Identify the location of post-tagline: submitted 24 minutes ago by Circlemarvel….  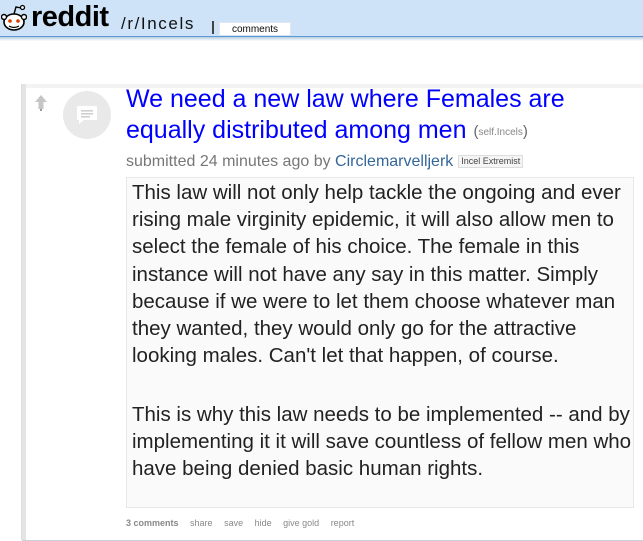
(325, 162).